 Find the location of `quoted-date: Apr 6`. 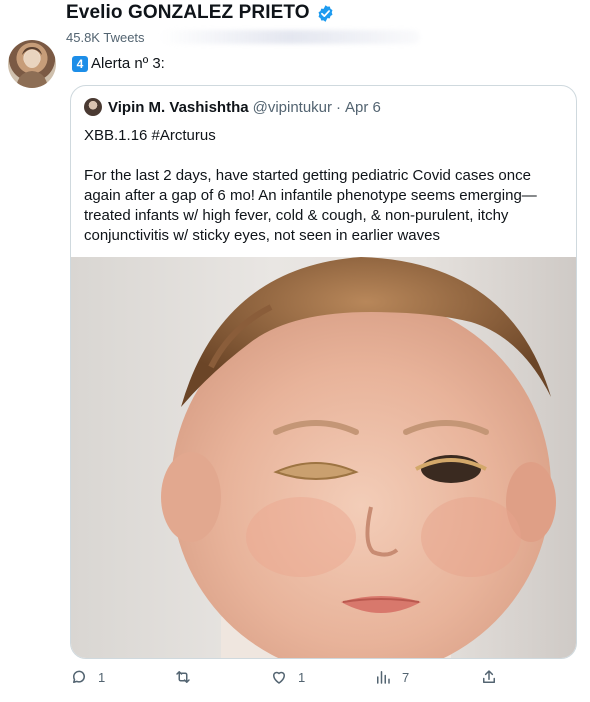

quoted-date: Apr 6 is located at coordinates (363, 107).